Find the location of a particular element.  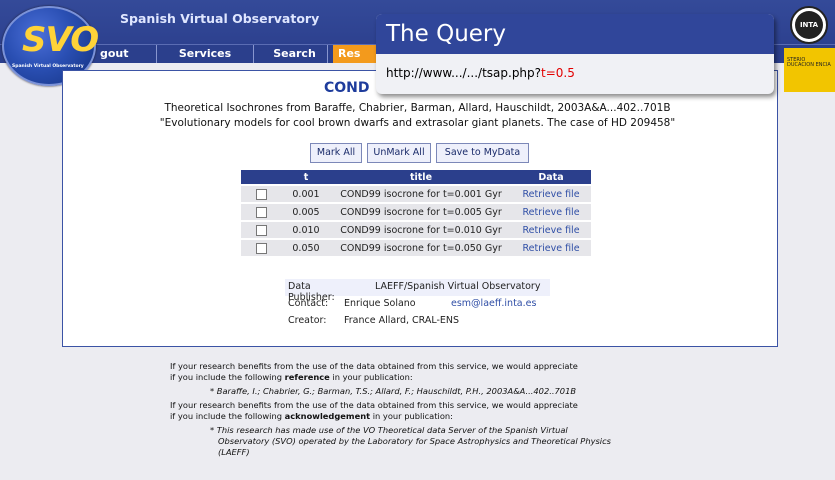

header-select is located at coordinates (261, 177).